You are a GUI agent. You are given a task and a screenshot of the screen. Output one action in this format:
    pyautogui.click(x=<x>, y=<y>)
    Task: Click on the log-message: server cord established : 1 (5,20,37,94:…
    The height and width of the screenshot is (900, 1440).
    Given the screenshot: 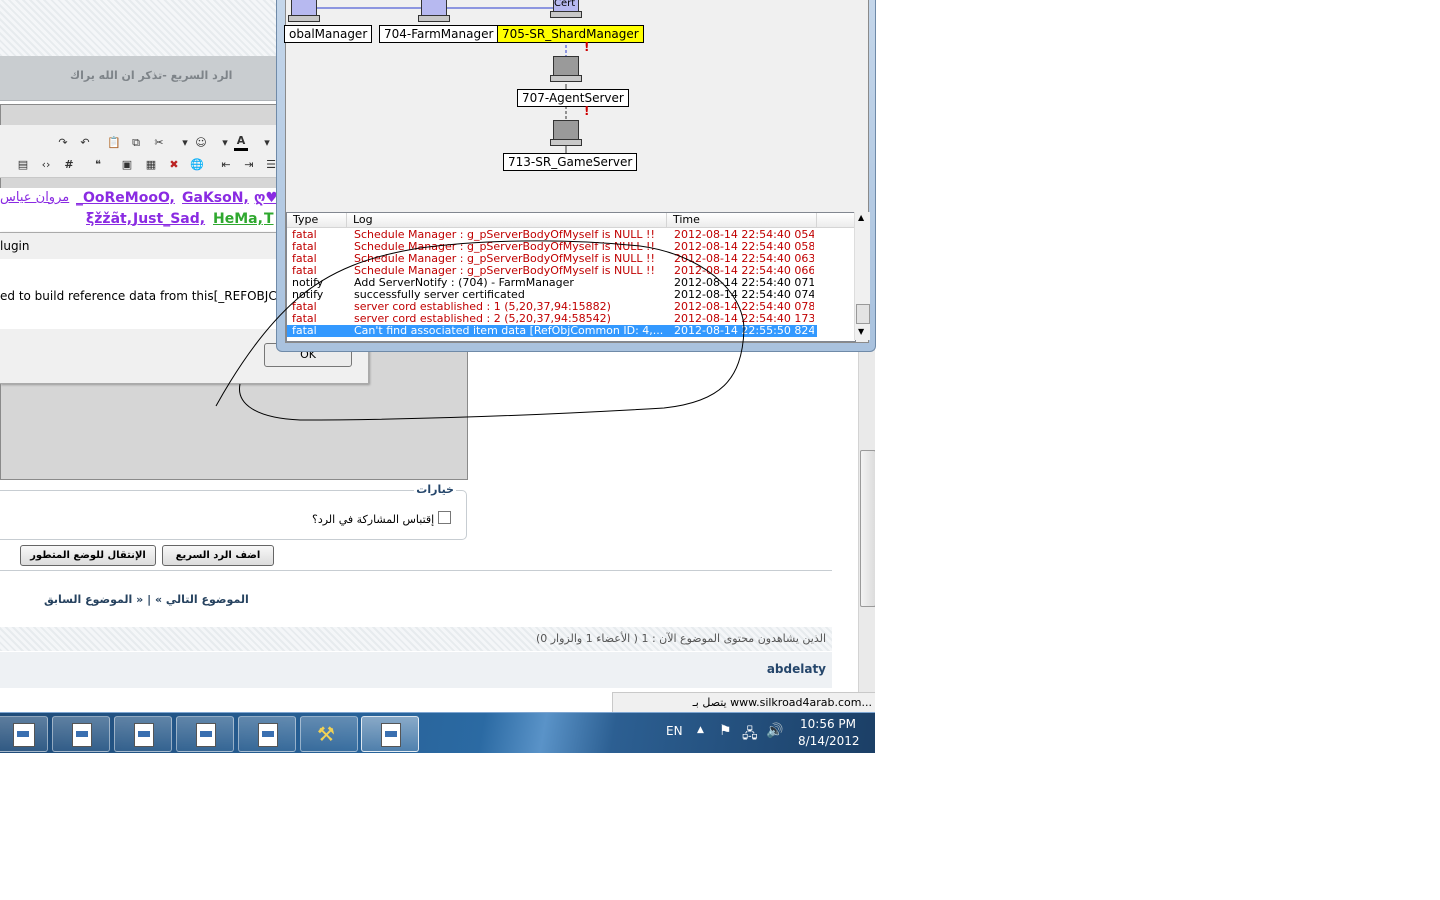 What is the action you would take?
    pyautogui.click(x=482, y=307)
    